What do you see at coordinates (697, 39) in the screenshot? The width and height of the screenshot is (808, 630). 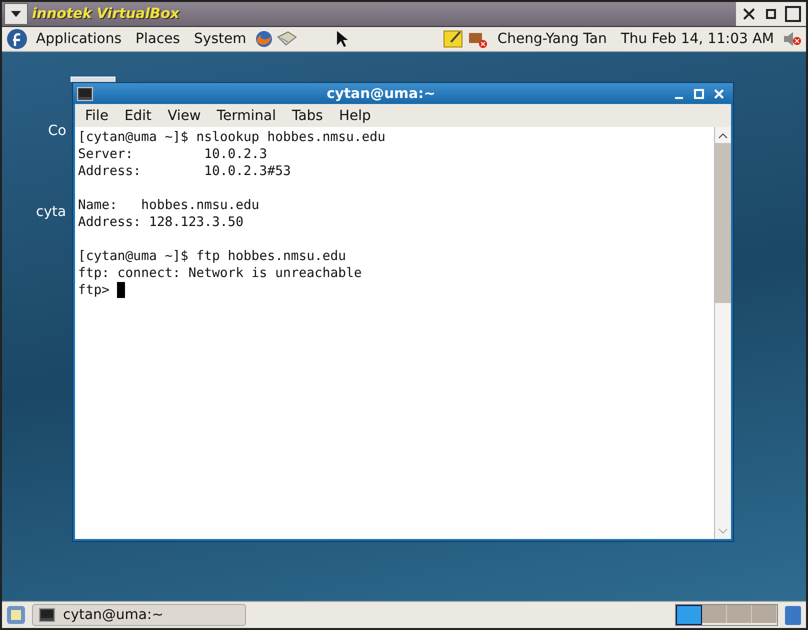 I see `clock: Thu Feb 14, 11:03 AM` at bounding box center [697, 39].